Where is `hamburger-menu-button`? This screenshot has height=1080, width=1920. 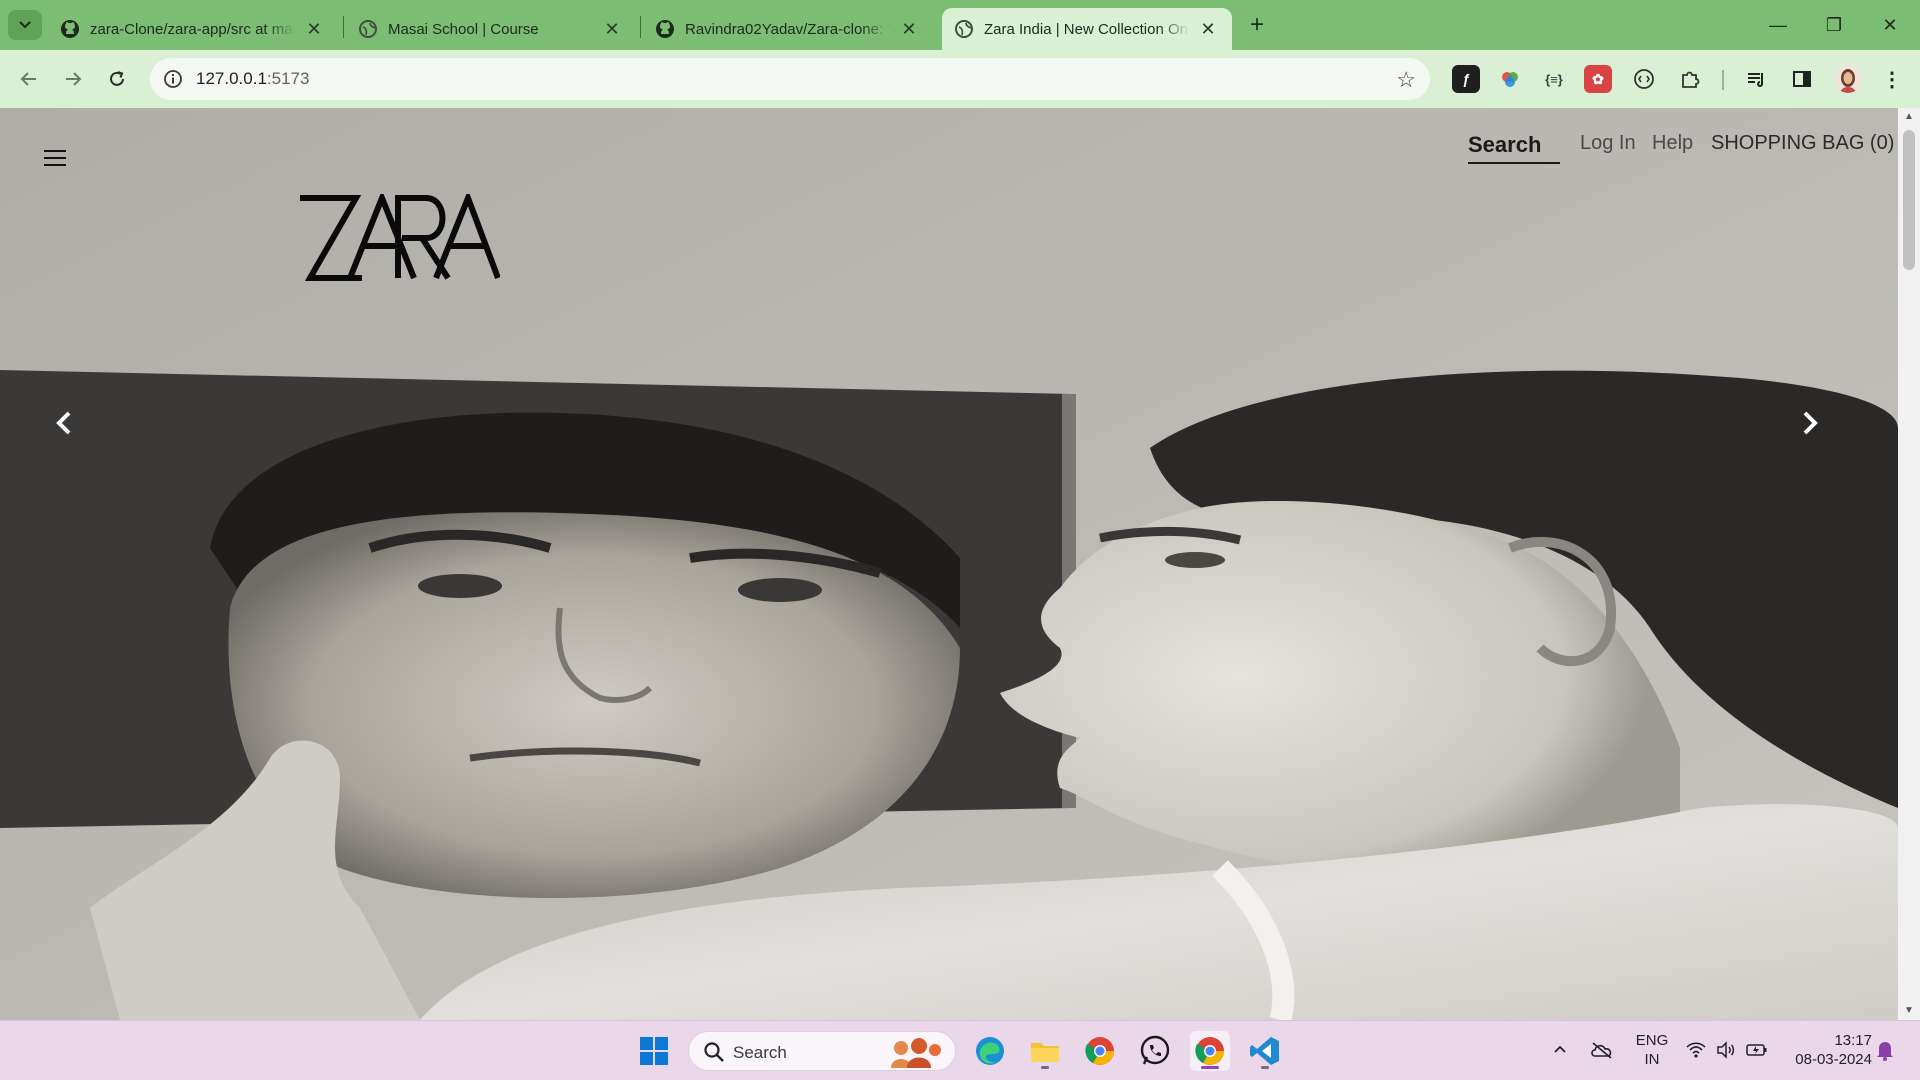
hamburger-menu-button is located at coordinates (55, 159).